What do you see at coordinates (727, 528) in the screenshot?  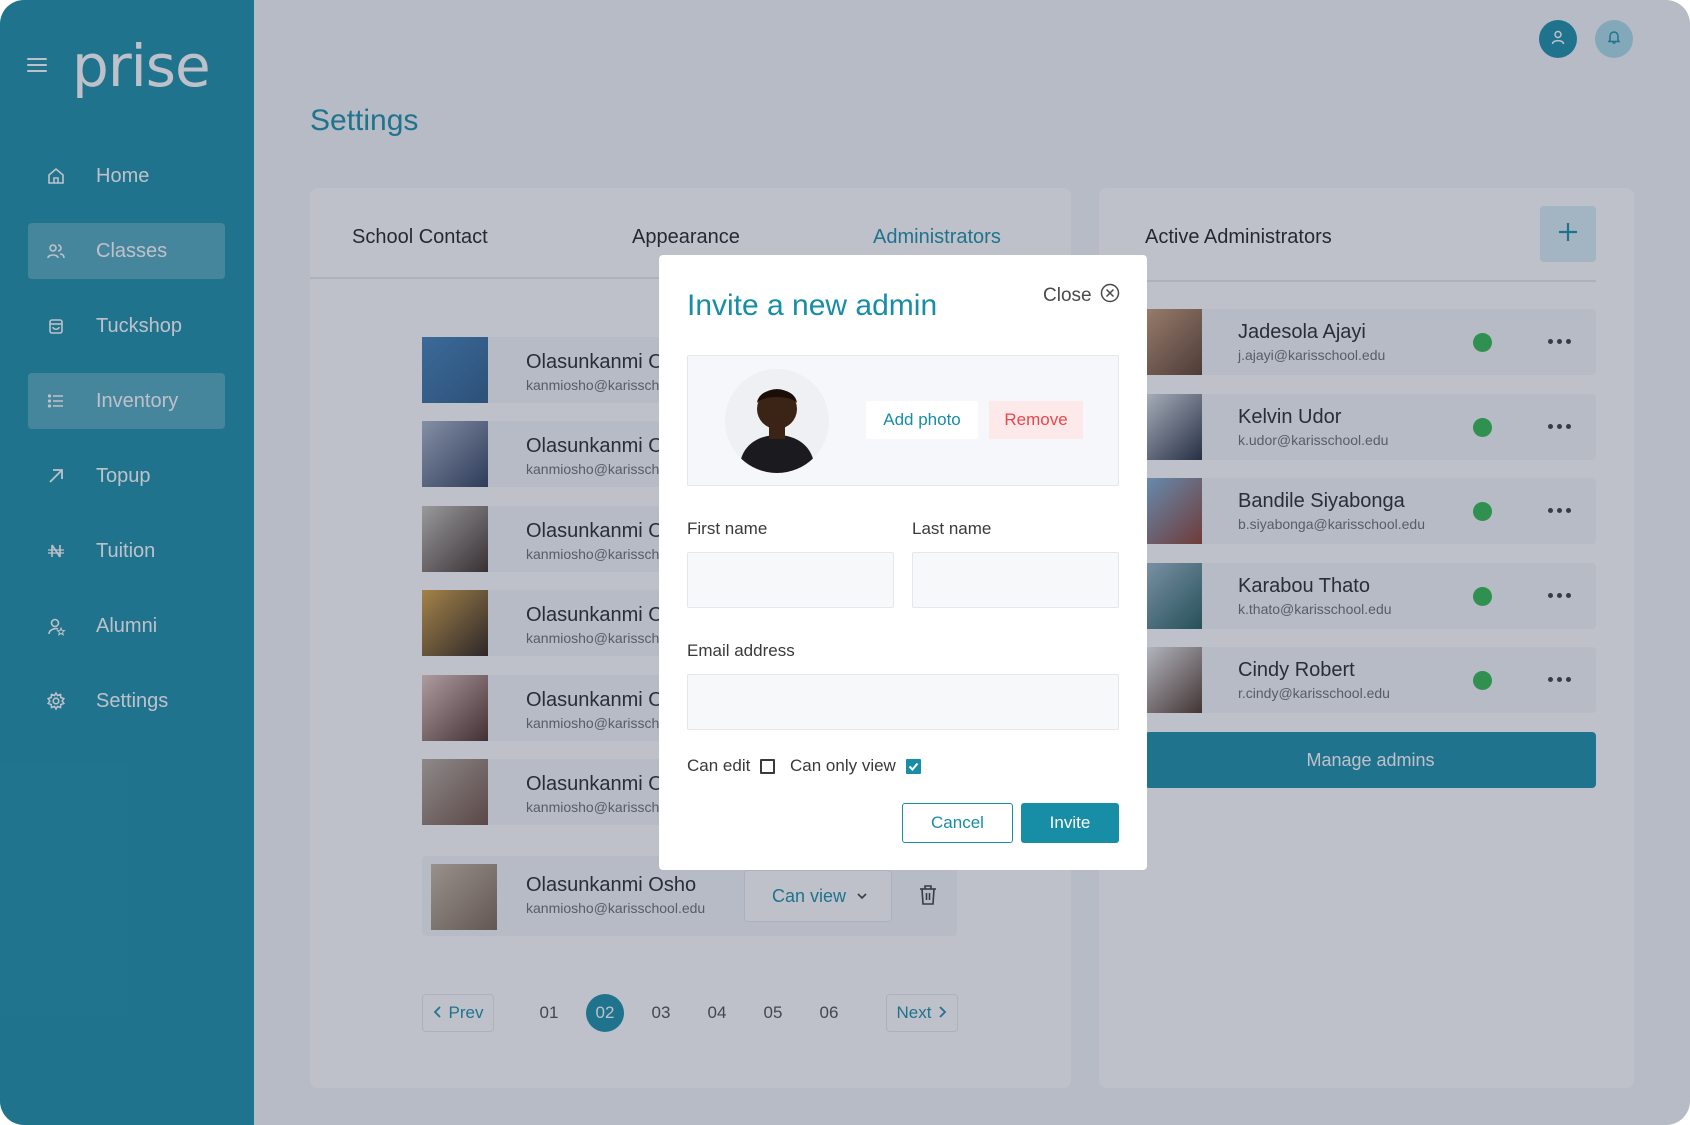 I see `first-name-label: First name` at bounding box center [727, 528].